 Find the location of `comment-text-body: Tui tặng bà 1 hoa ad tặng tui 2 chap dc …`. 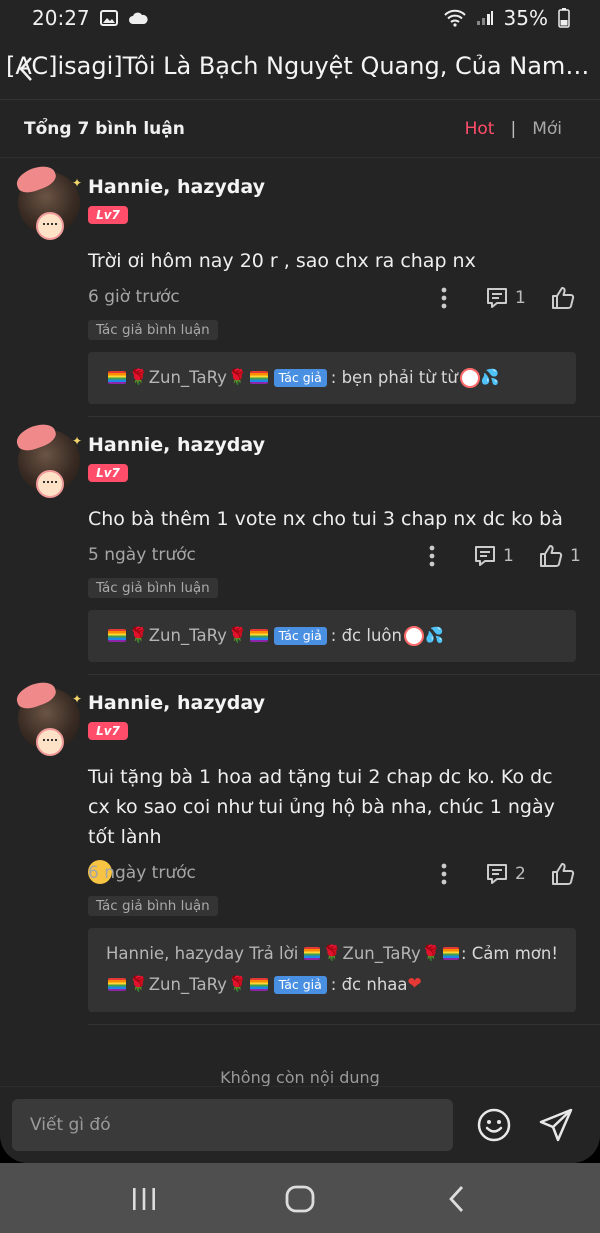

comment-text-body: Tui tặng bà 1 hoa ad tặng tui 2 chap dc … is located at coordinates (321, 807).